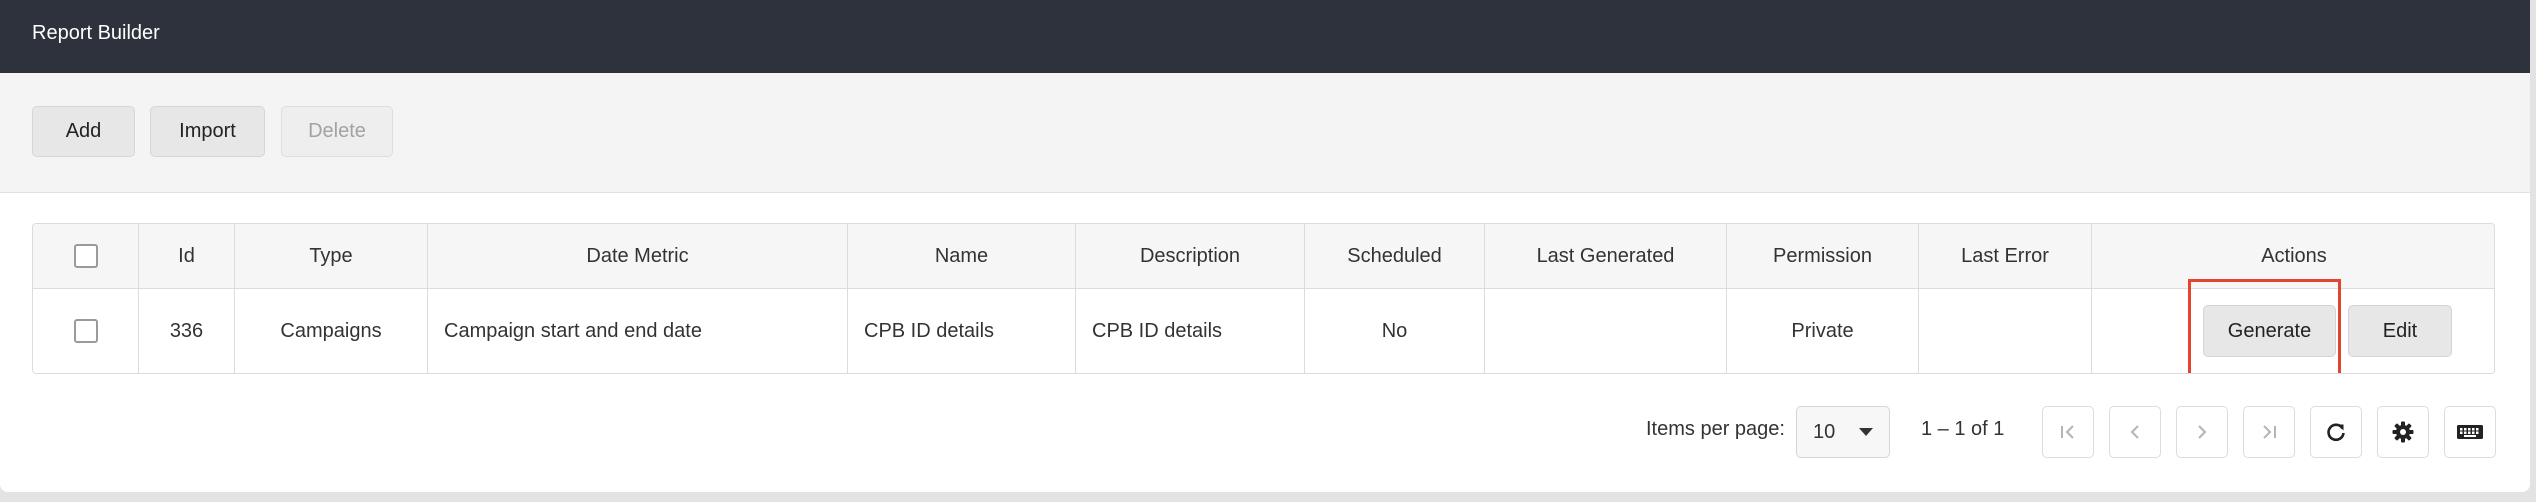 The height and width of the screenshot is (502, 2536). I want to click on cell-last-generated, so click(1606, 331).